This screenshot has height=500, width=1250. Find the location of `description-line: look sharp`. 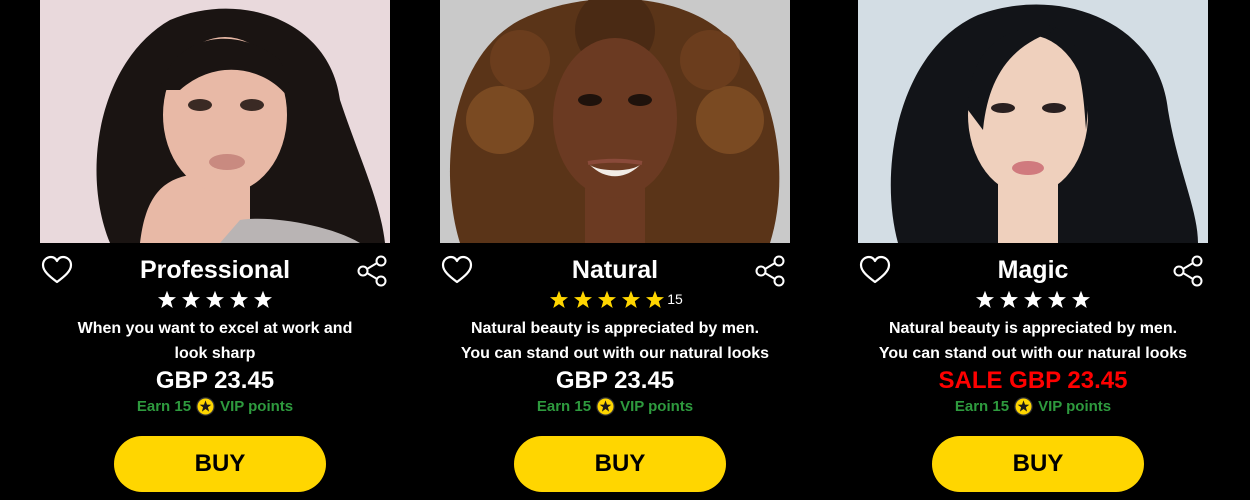

description-line: look sharp is located at coordinates (215, 353).